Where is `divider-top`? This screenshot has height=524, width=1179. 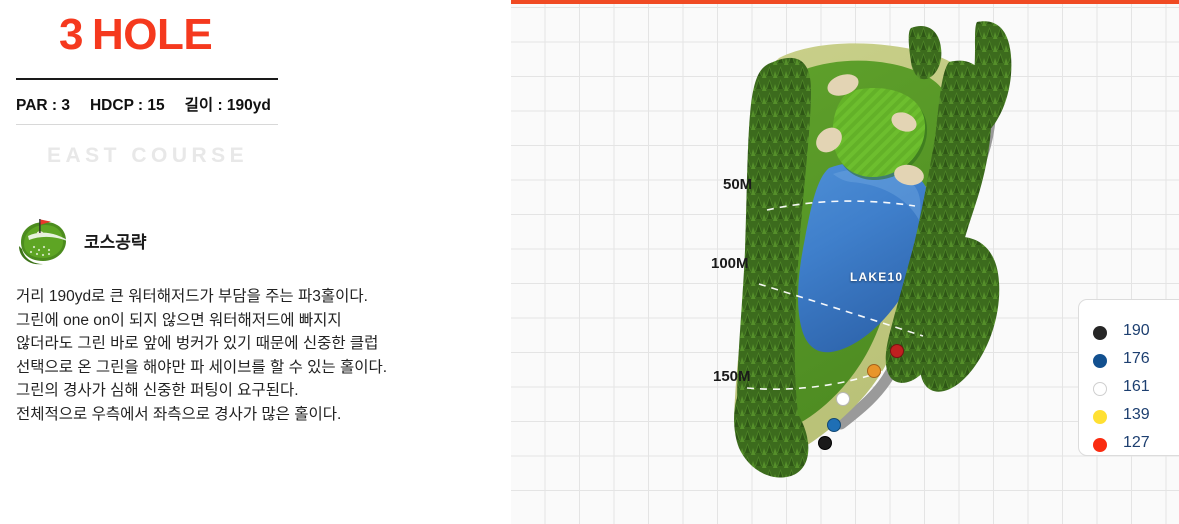 divider-top is located at coordinates (147, 79).